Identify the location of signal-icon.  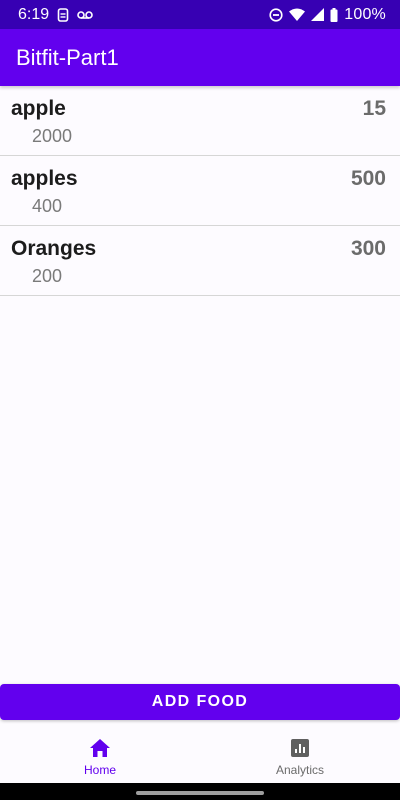
(318, 14).